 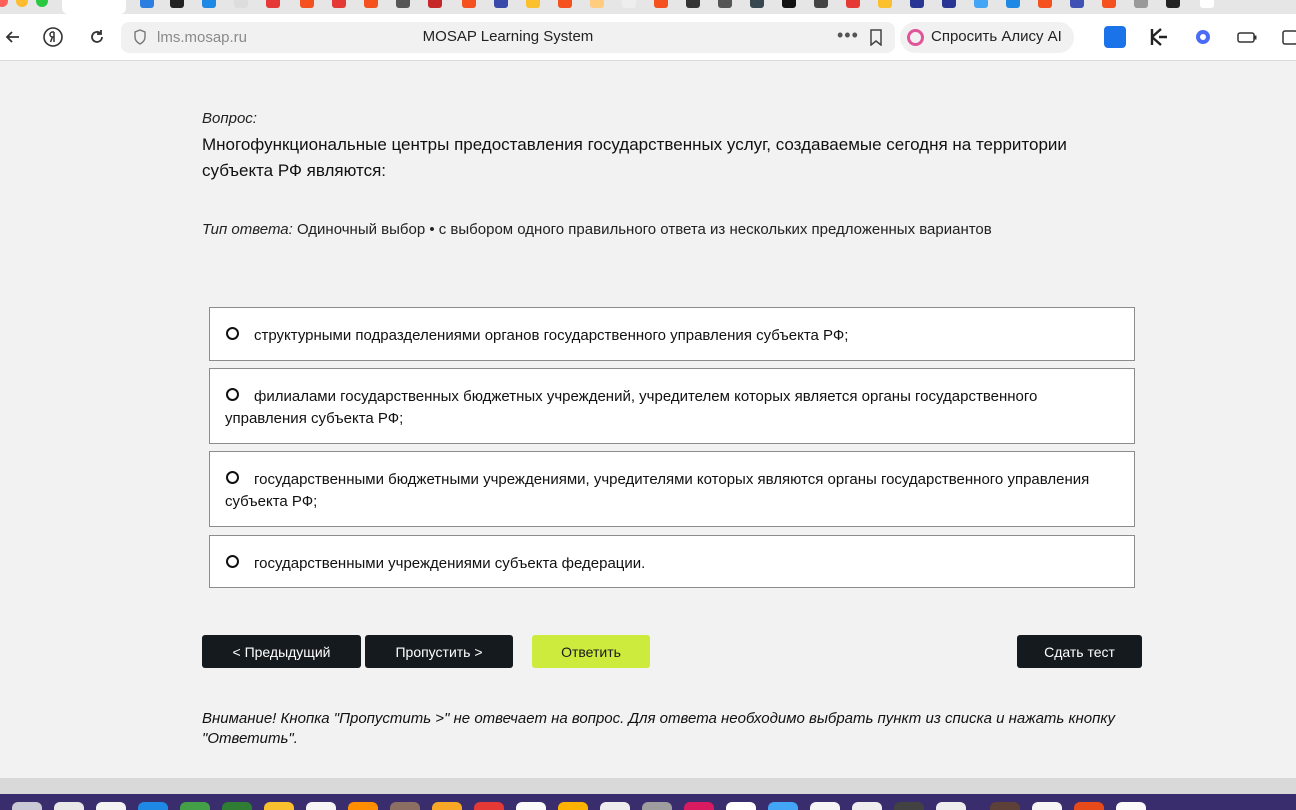 What do you see at coordinates (915, 37) in the screenshot?
I see `alice-icon` at bounding box center [915, 37].